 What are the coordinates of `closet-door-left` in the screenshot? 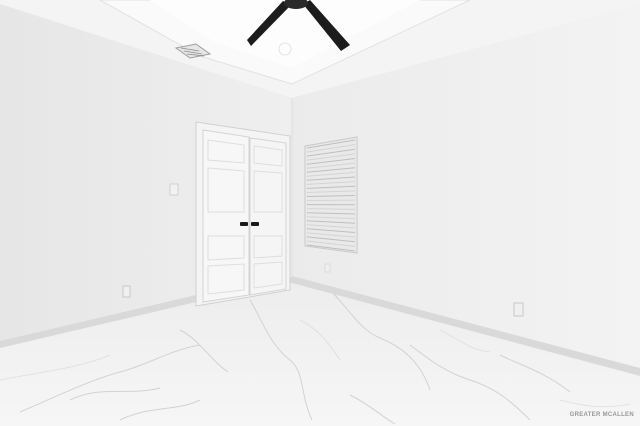 It's located at (226, 216).